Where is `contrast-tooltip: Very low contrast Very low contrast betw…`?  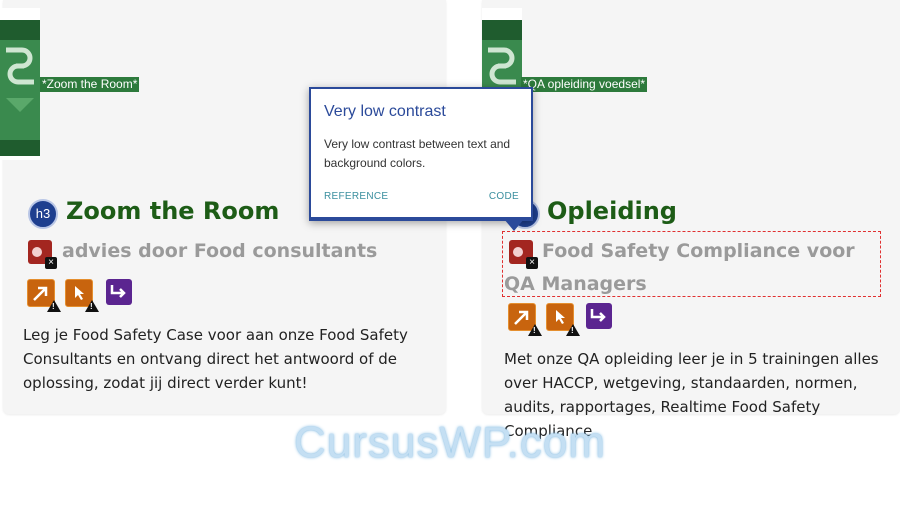
contrast-tooltip: Very low contrast Very low contrast betw… is located at coordinates (421, 154).